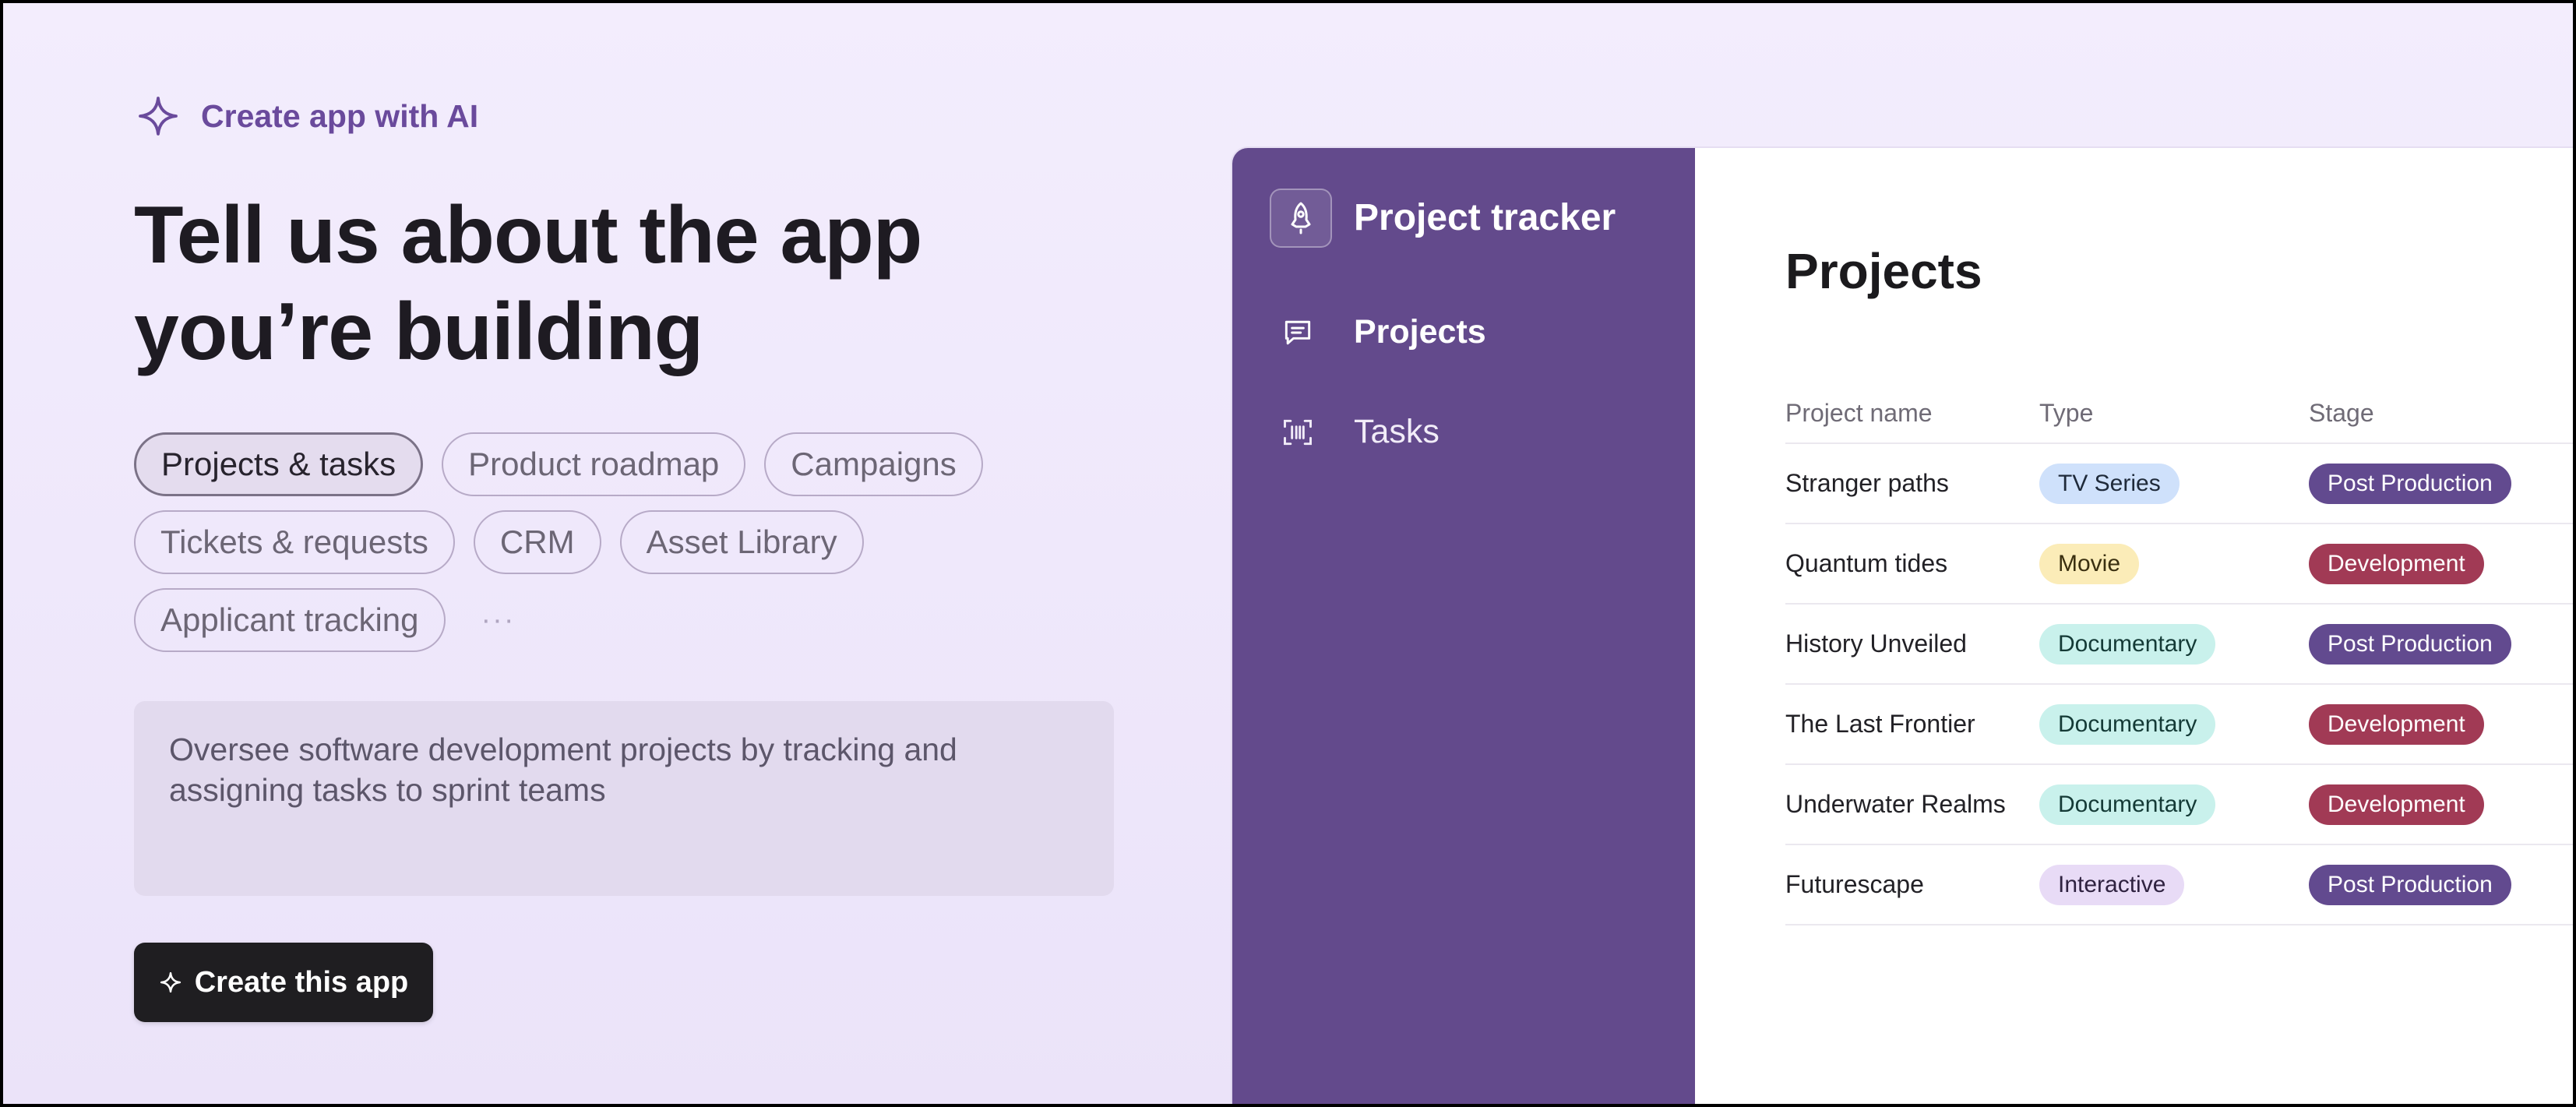  I want to click on chip-projects-tasks: Projects & tasks, so click(279, 464).